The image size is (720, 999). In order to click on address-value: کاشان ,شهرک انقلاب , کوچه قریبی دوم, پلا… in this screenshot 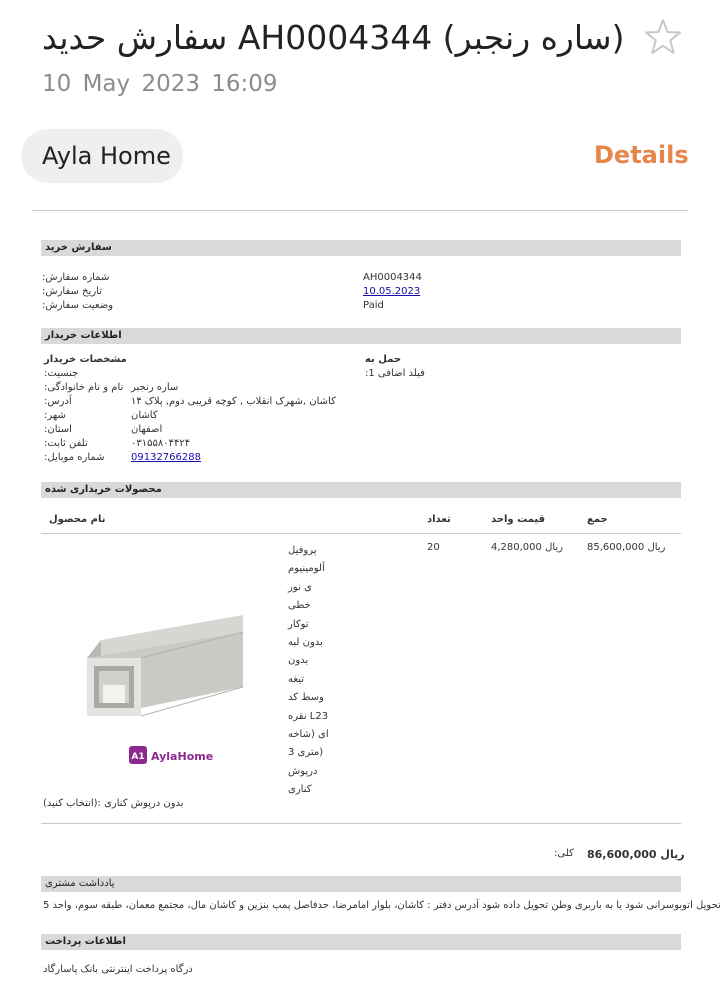, I will do `click(233, 401)`.